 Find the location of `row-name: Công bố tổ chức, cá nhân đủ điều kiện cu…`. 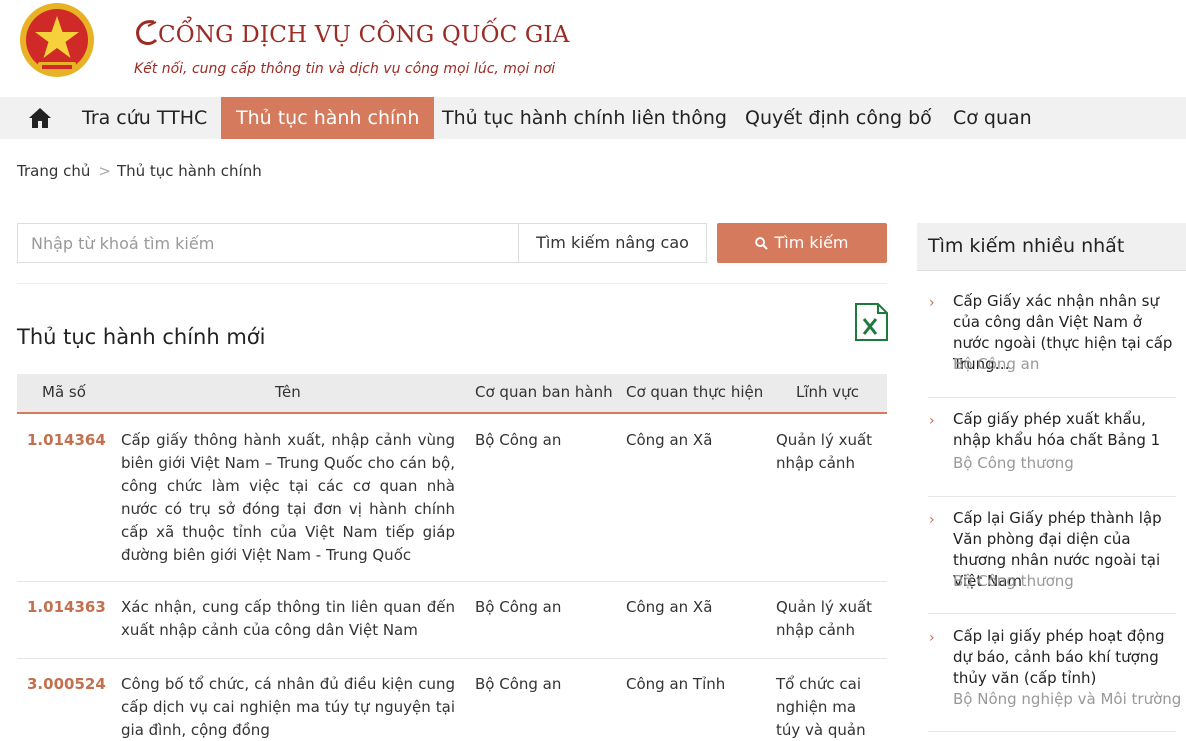

row-name: Công bố tổ chức, cá nhân đủ điều kiện cu… is located at coordinates (288, 707).